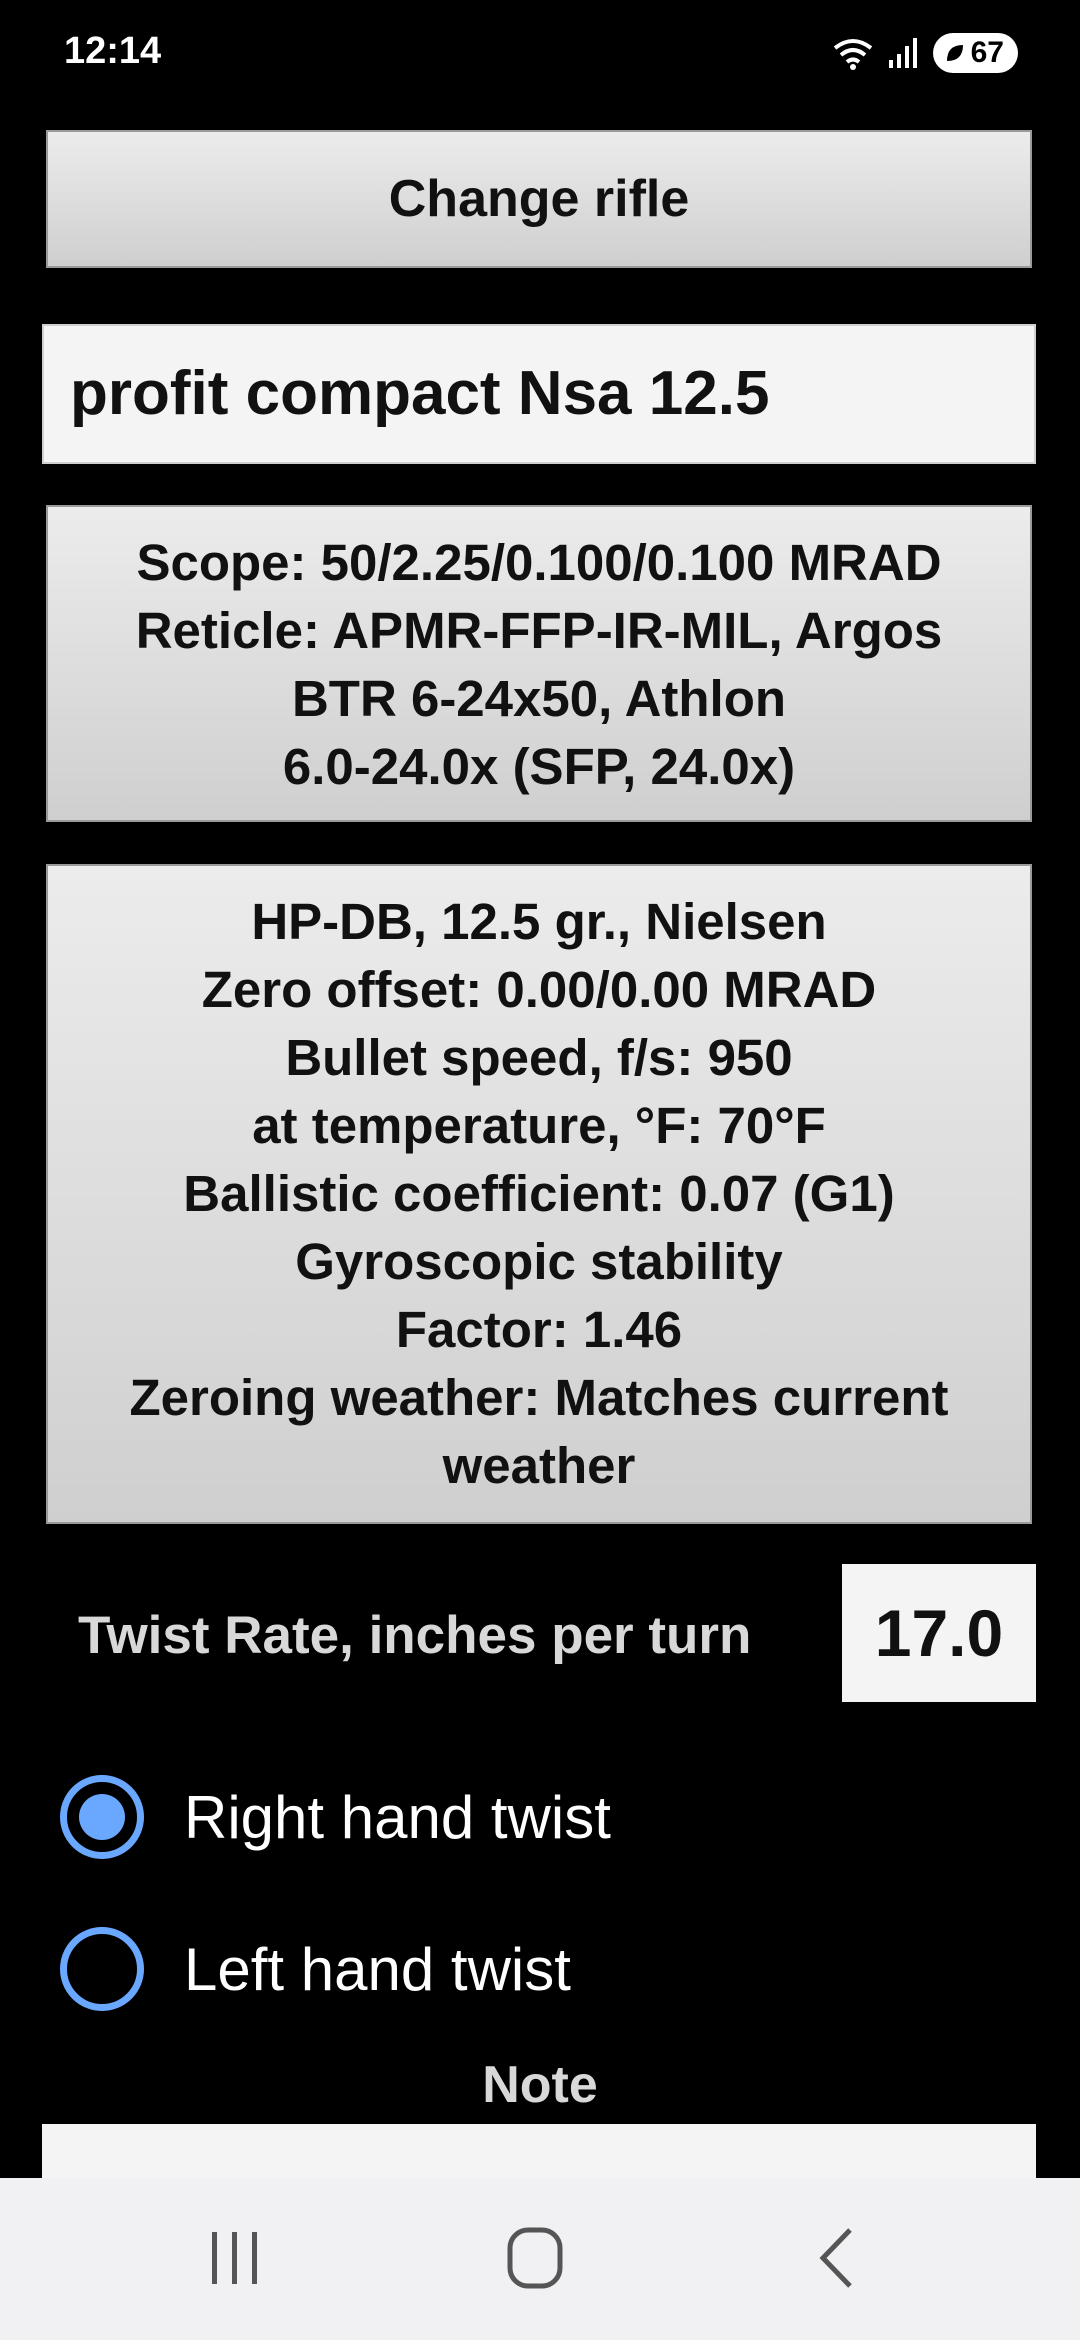 The image size is (1080, 2340). I want to click on bullet-line: Gyroscopic stability, so click(539, 1261).